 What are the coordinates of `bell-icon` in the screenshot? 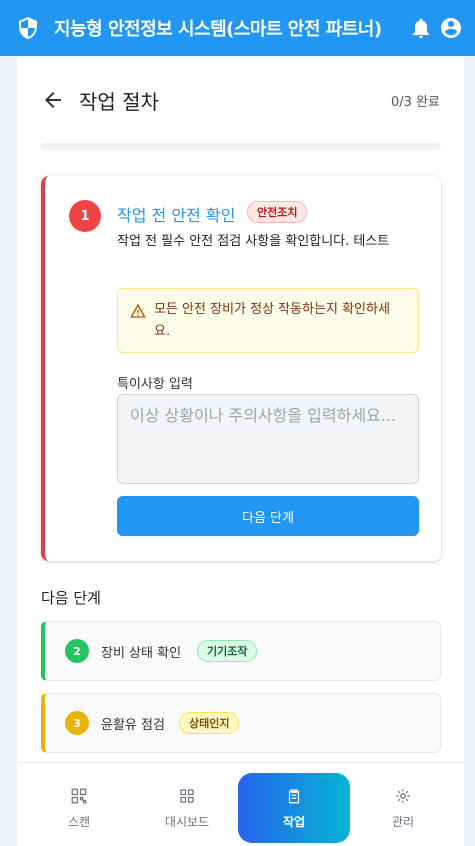 It's located at (421, 28).